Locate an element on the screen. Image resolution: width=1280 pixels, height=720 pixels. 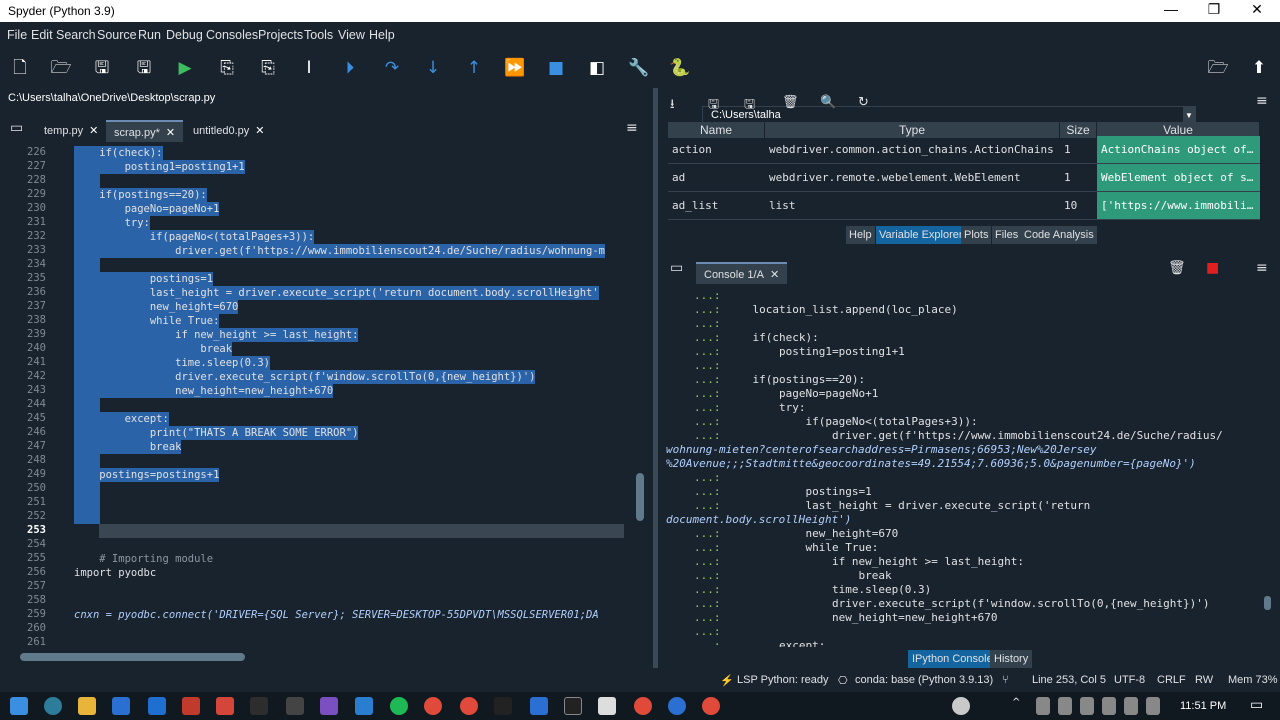
console-output-line: new_height=670 is located at coordinates (812, 534).